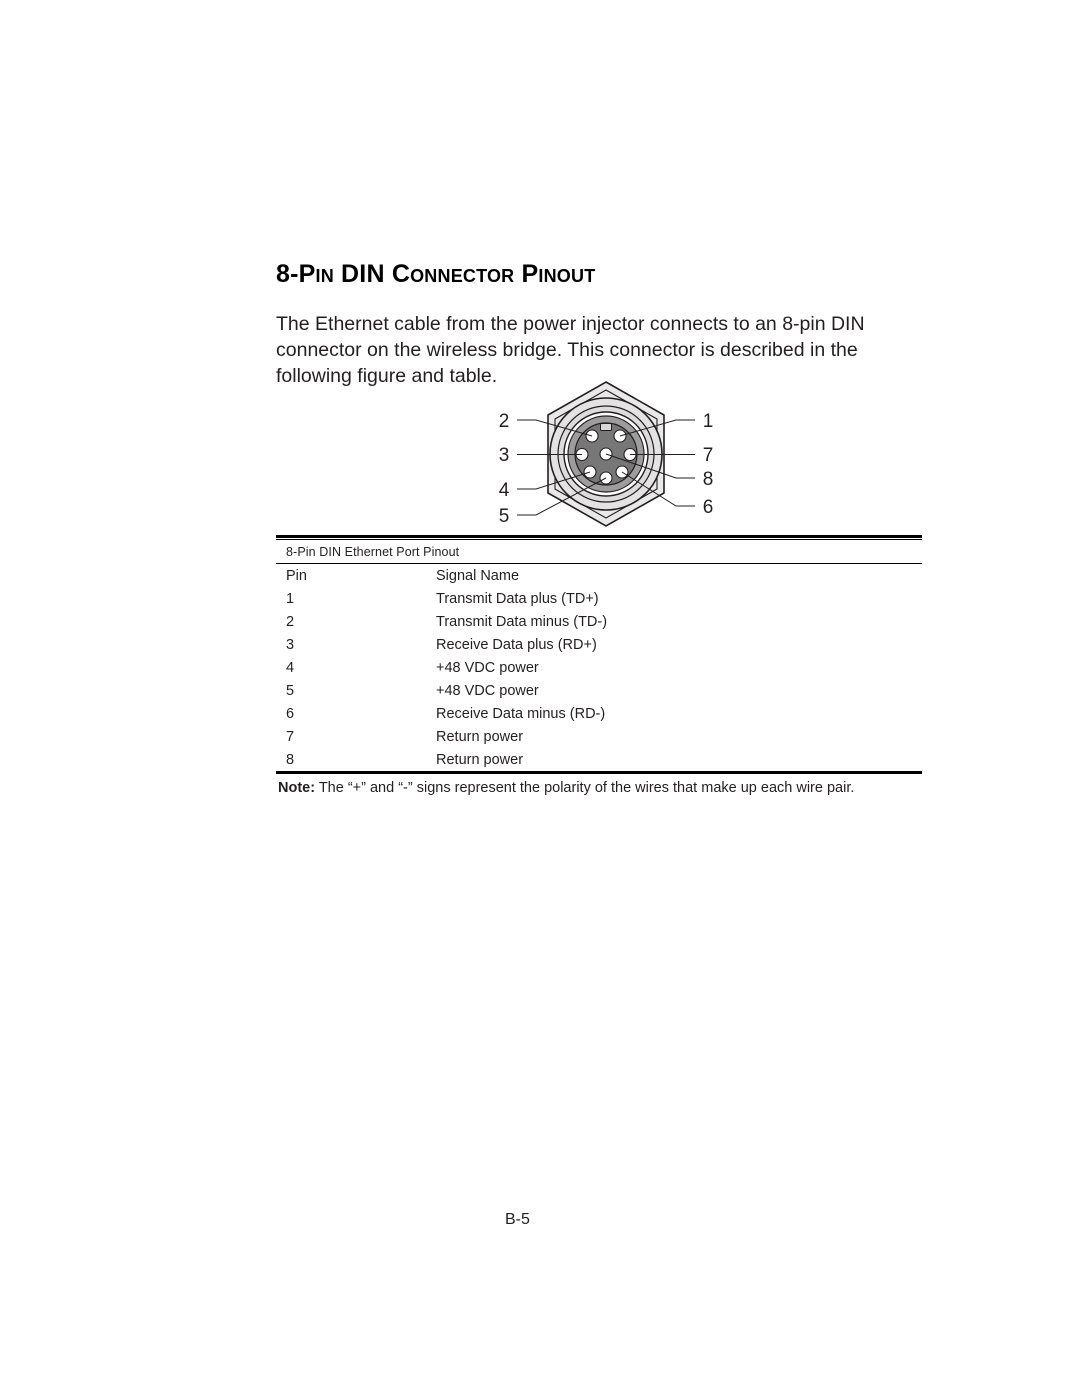 The image size is (1080, 1397). What do you see at coordinates (521, 713) in the screenshot?
I see `cell-signal-name: Receive Data minus (RD-)` at bounding box center [521, 713].